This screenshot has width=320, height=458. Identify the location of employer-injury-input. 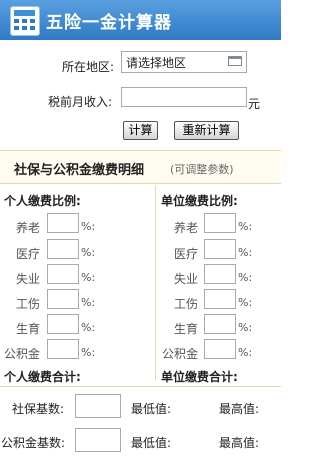
(220, 299).